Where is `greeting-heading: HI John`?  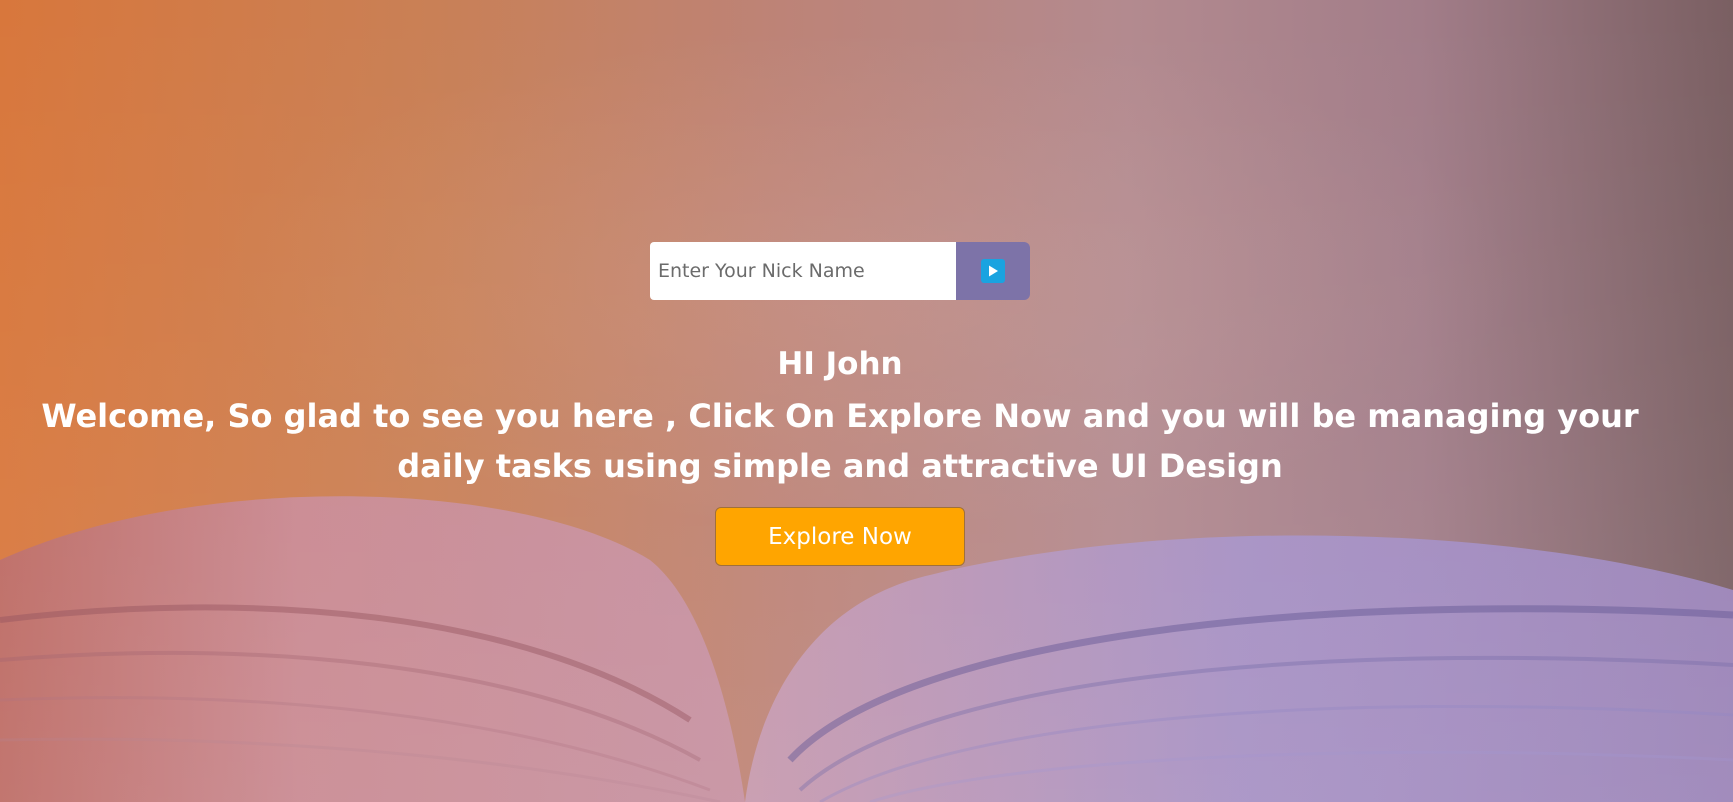
greeting-heading: HI John is located at coordinates (840, 364).